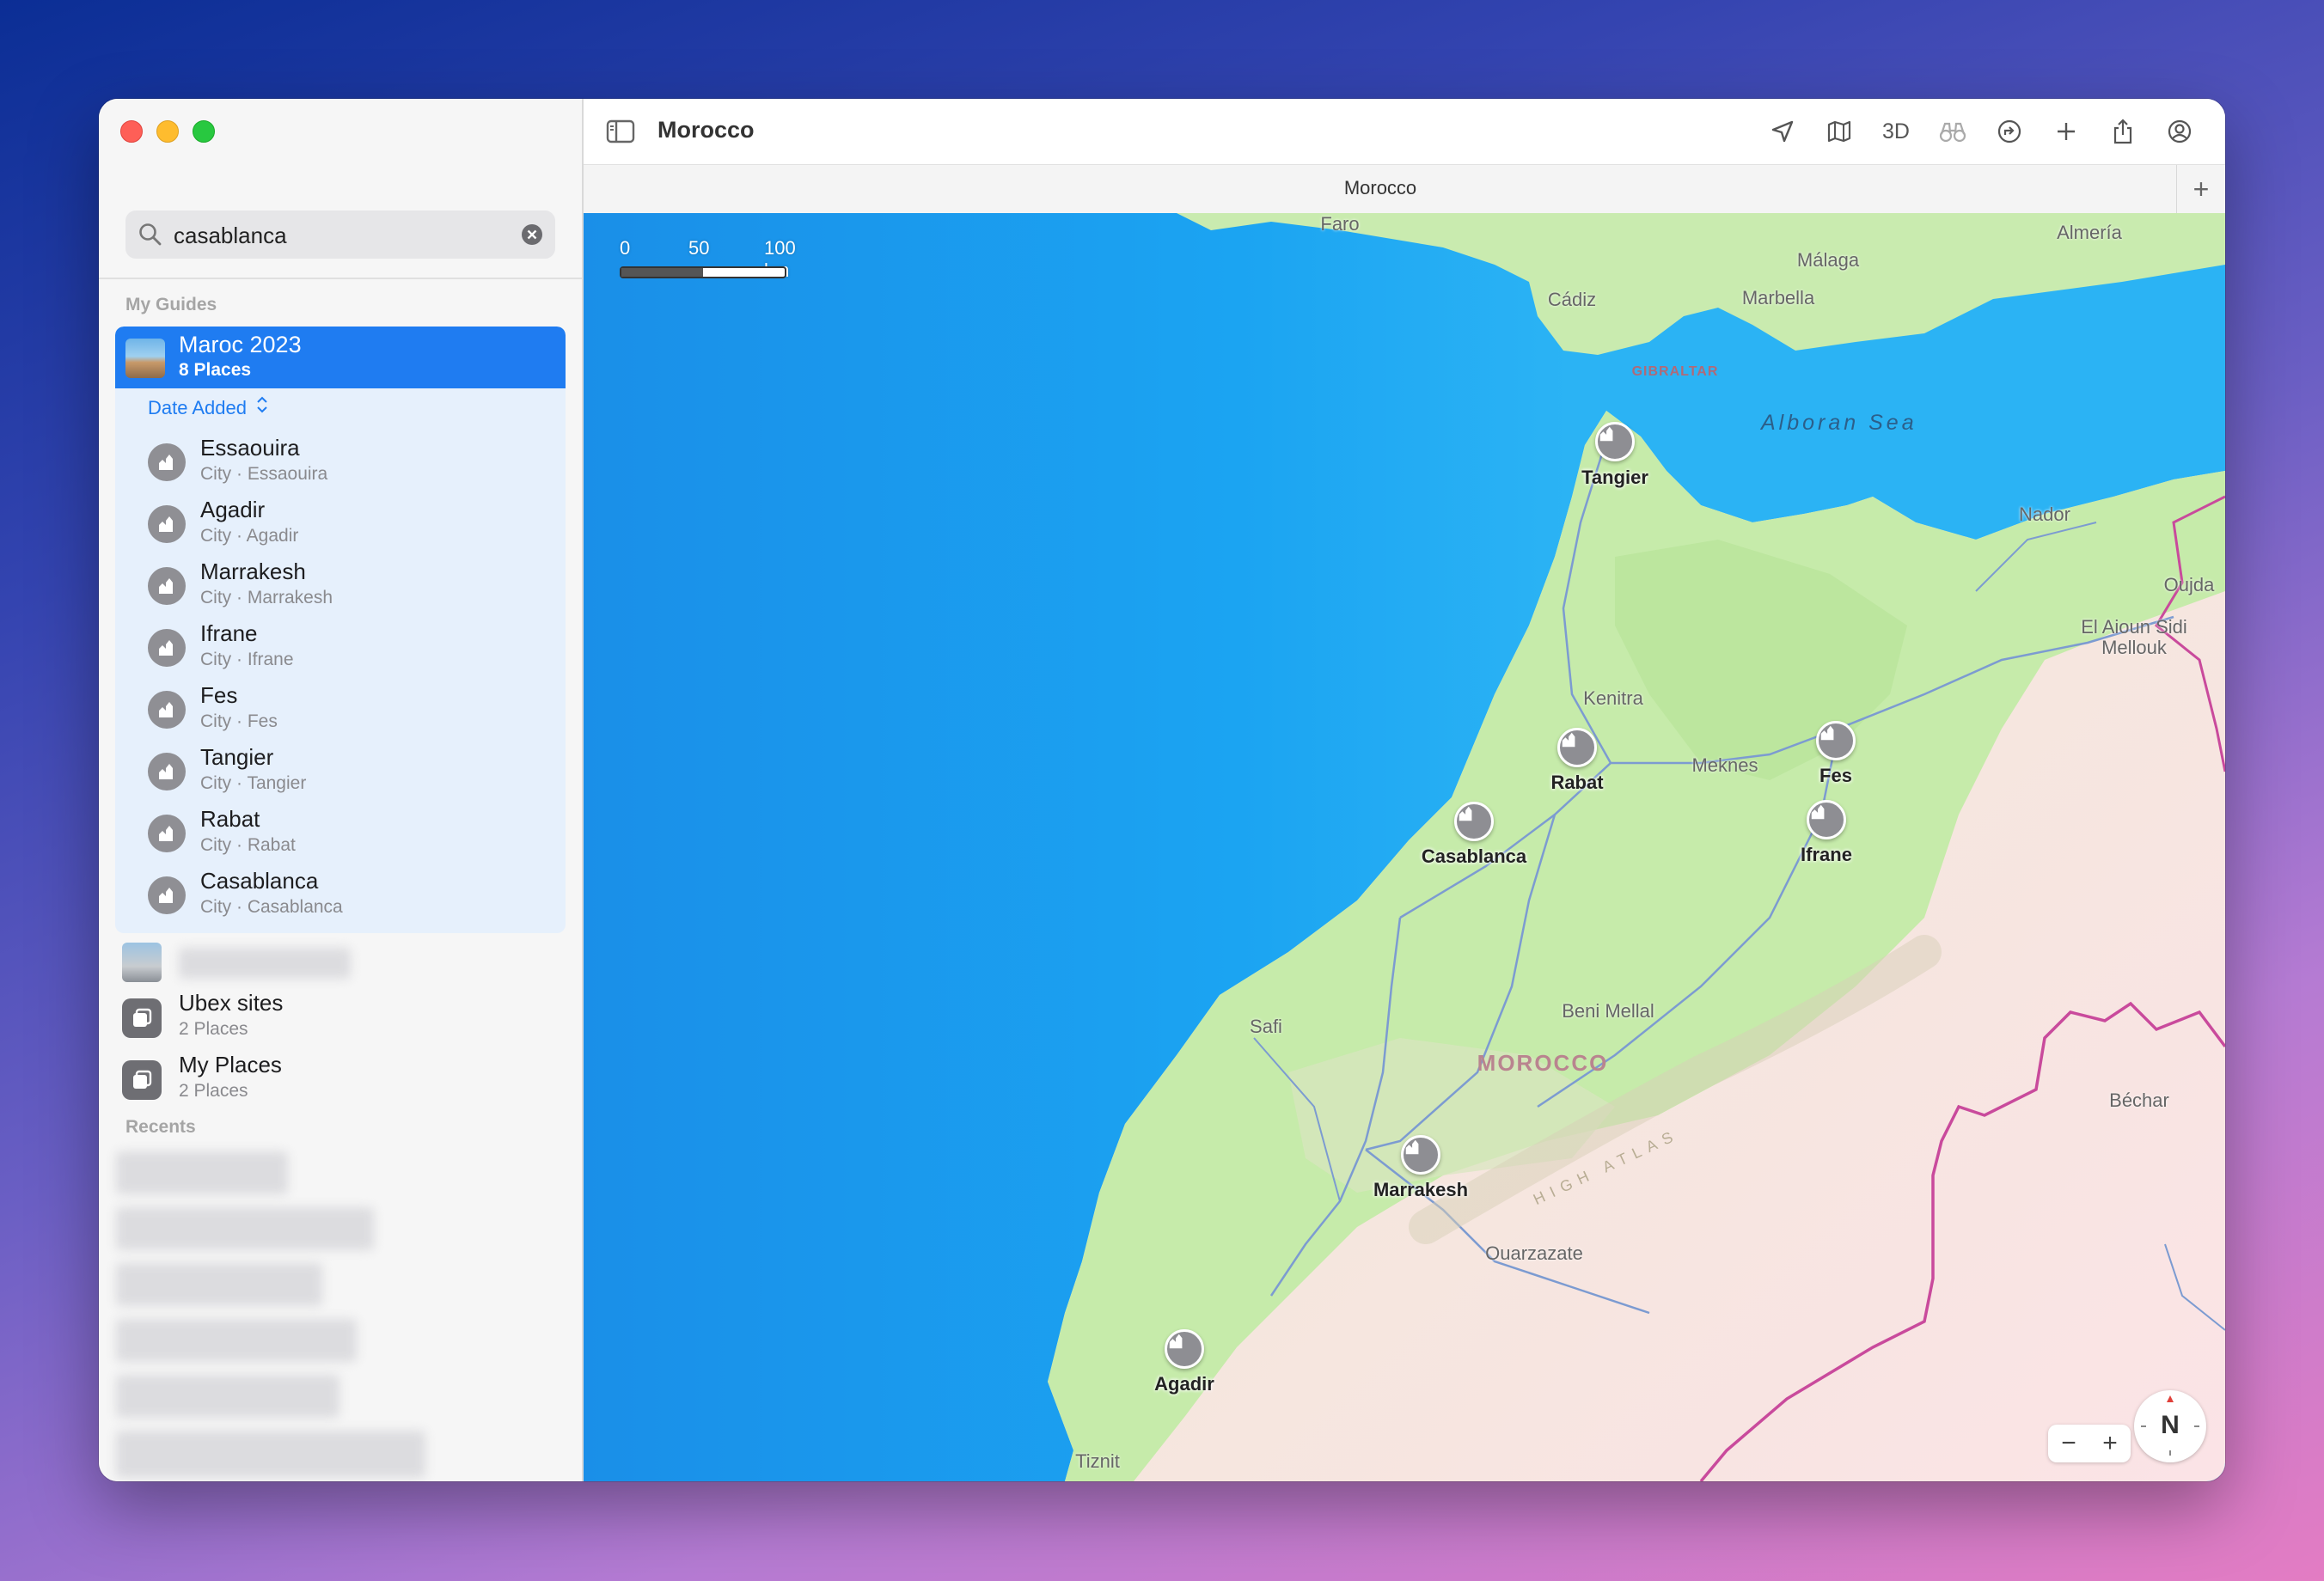  Describe the element at coordinates (1835, 776) in the screenshot. I see `city-label-fes: Fes` at that location.